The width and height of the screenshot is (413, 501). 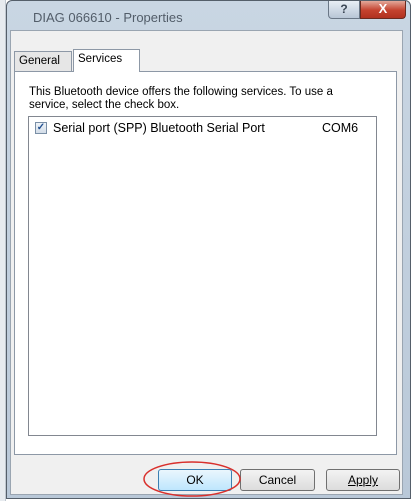 I want to click on title-bar: DIAG 066610 - Properties ? X, so click(x=208, y=16).